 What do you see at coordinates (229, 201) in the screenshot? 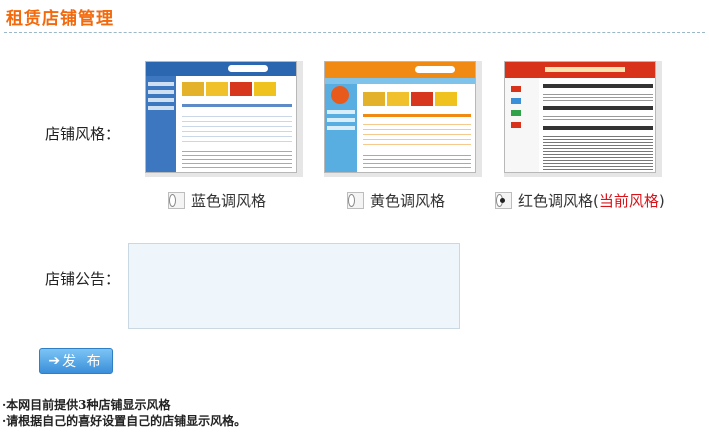
I see `blue-option-label: 蓝色调风格` at bounding box center [229, 201].